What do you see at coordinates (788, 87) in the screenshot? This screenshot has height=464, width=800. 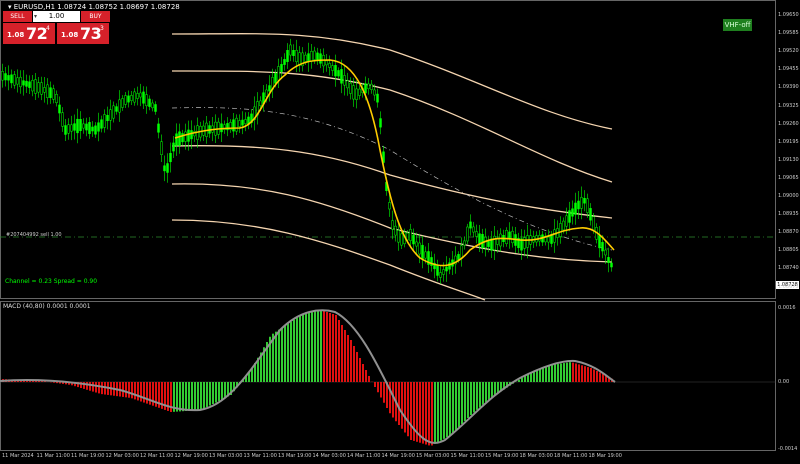 I see `price-axis-label: 1.09390` at bounding box center [788, 87].